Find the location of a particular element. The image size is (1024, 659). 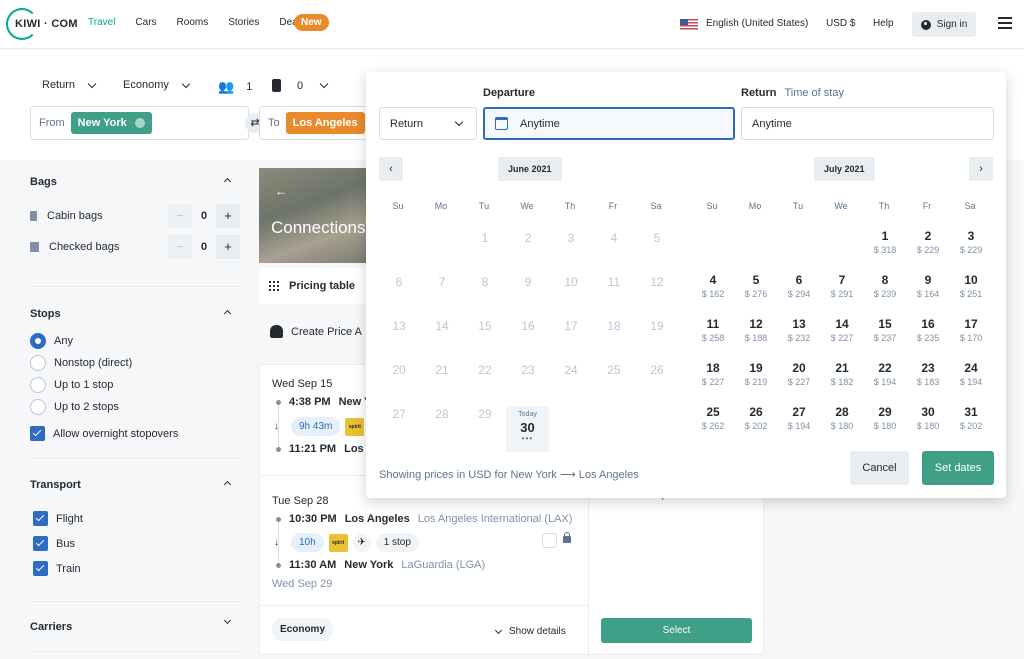

main-nav: Travel Cars Rooms Stories Deals is located at coordinates (206, 22).